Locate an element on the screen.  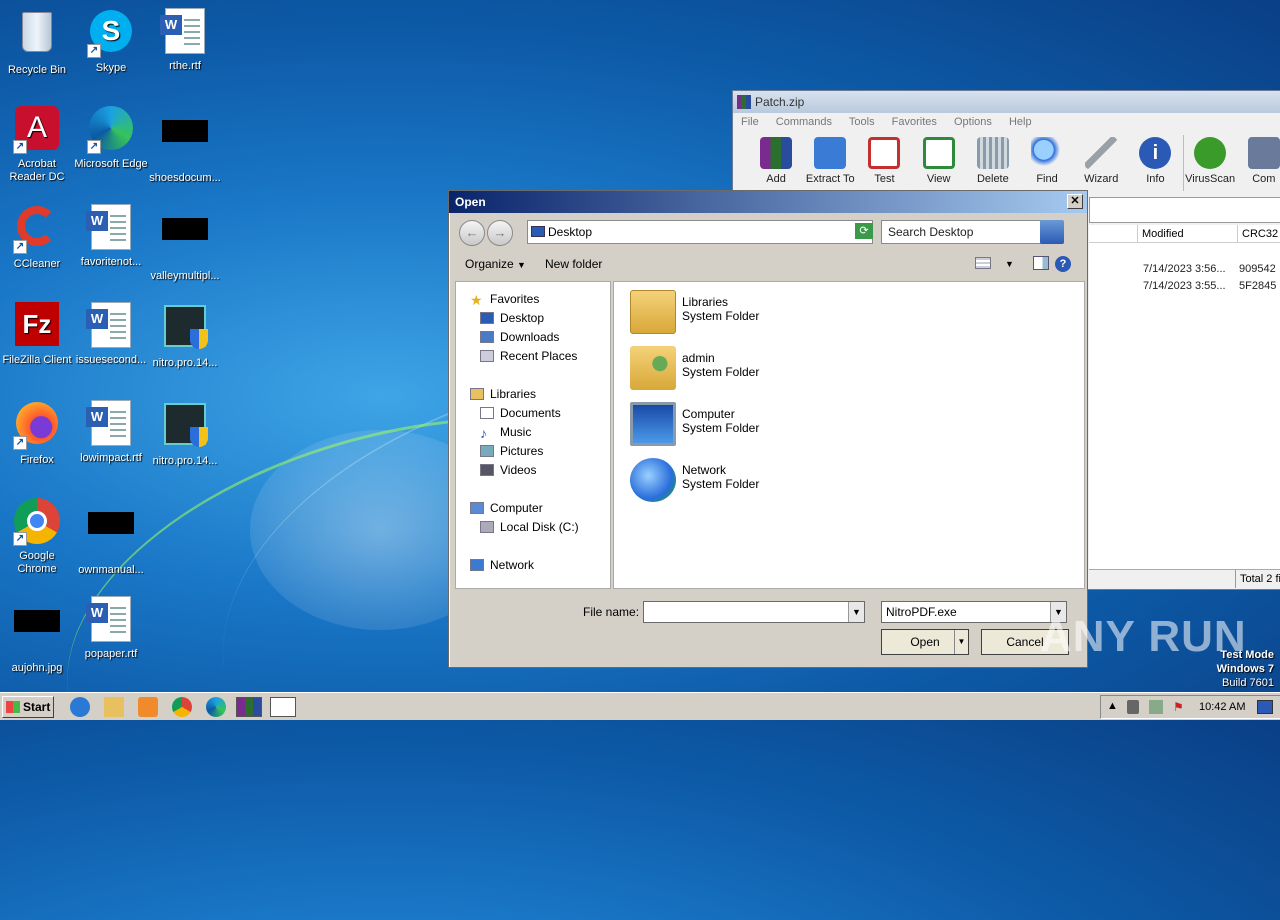
tool-info-button: i Info is located at coordinates (1155, 163).